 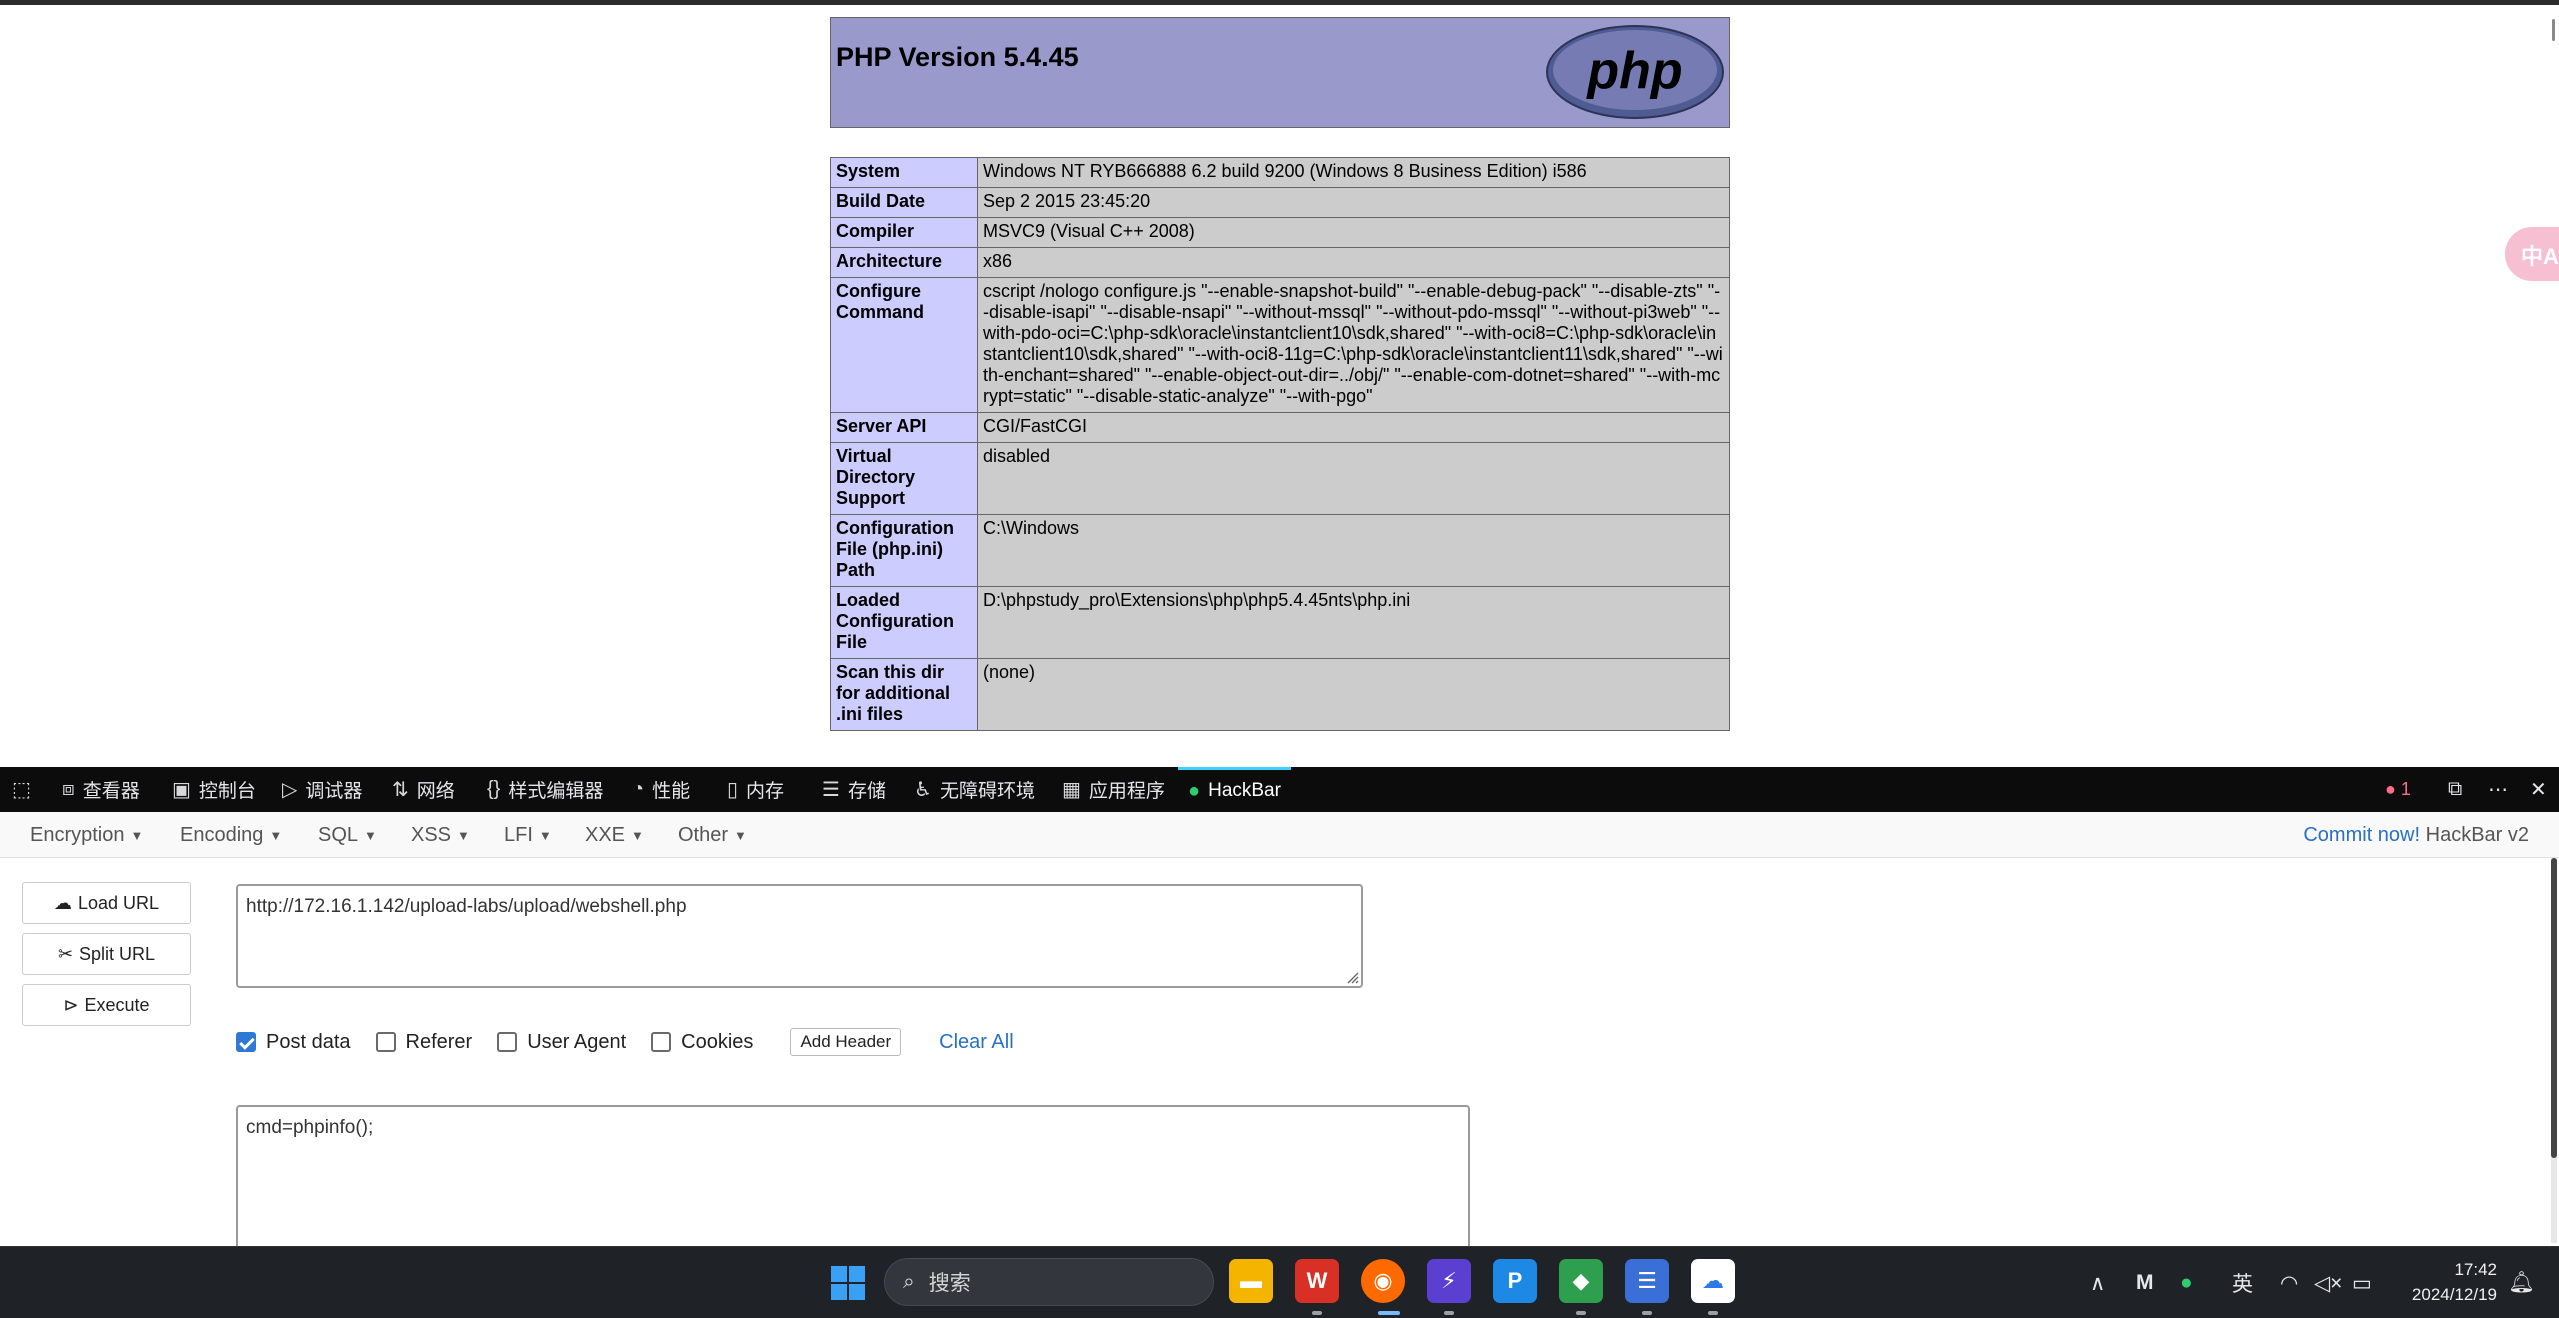 I want to click on notepad-icon: ☰, so click(x=1647, y=1281).